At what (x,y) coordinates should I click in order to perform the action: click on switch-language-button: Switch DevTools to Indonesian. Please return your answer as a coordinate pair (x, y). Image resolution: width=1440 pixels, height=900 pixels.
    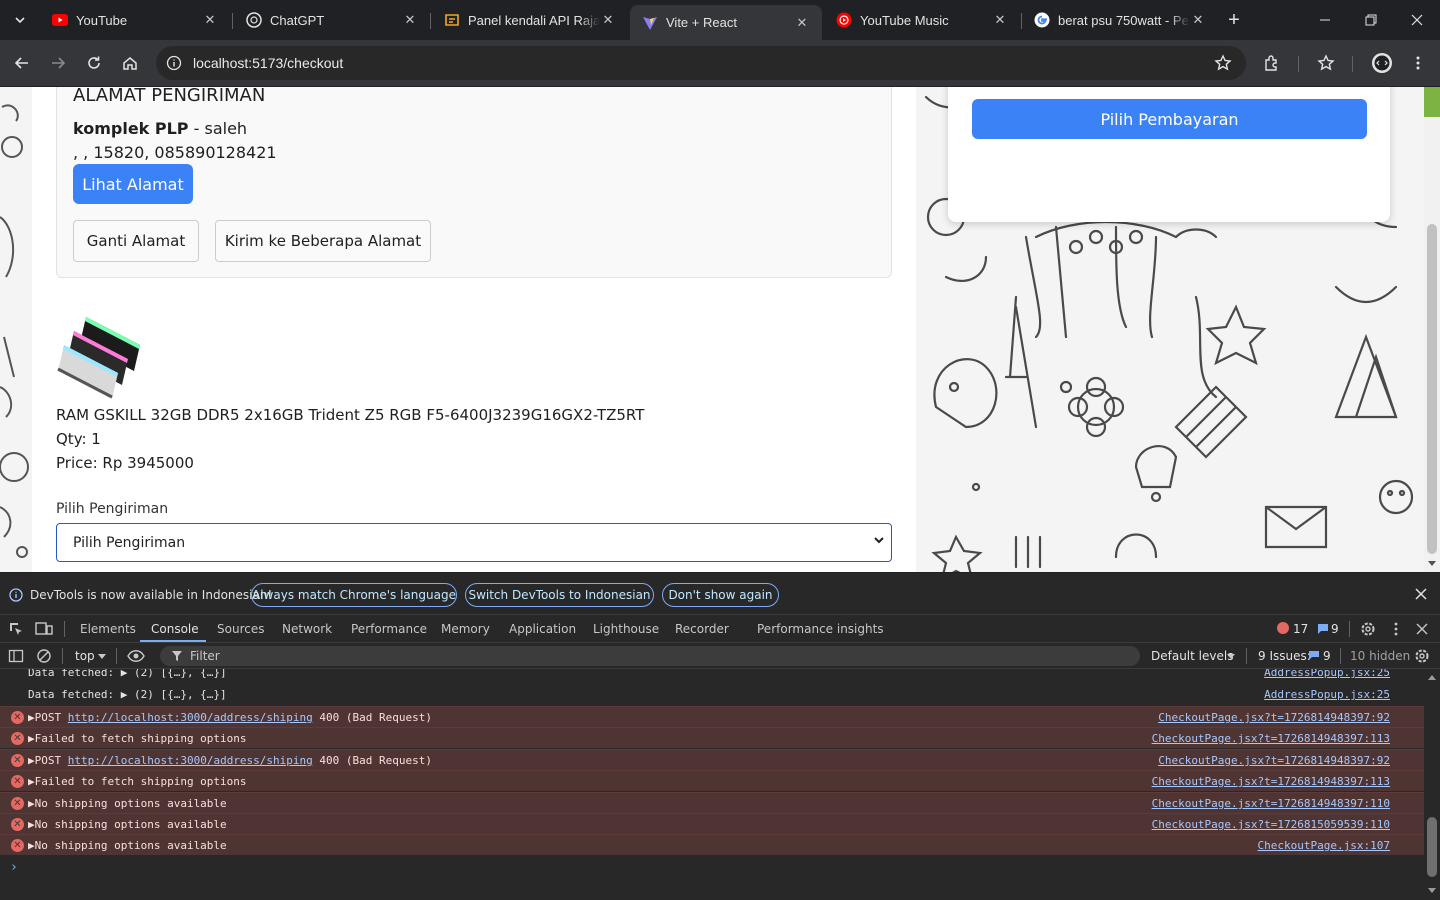
    Looking at the image, I should click on (559, 595).